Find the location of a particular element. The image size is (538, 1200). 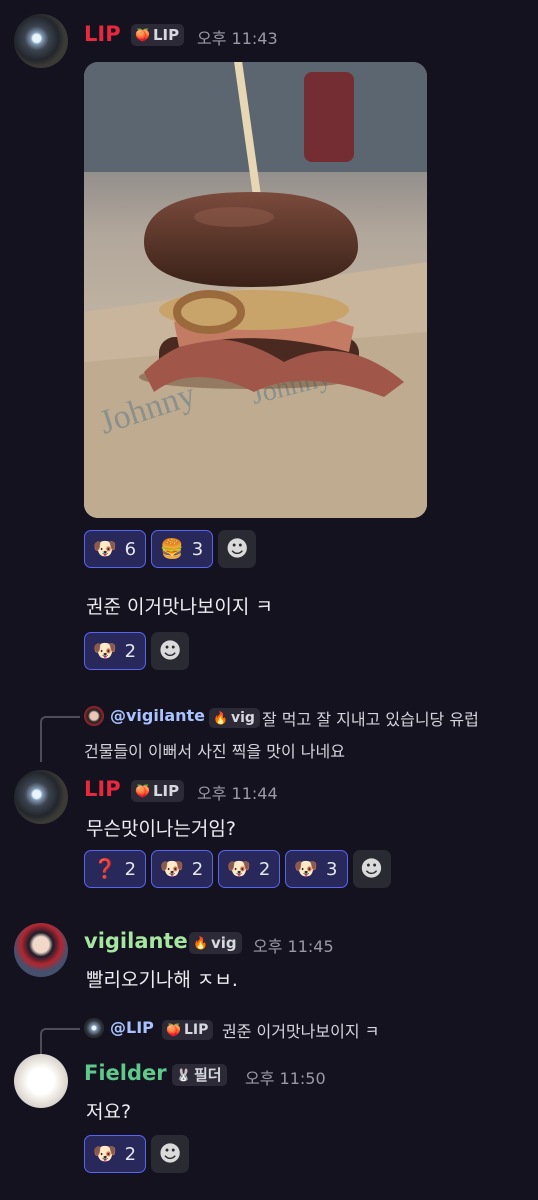

reply-preview: @vigilante is located at coordinates (157, 715).